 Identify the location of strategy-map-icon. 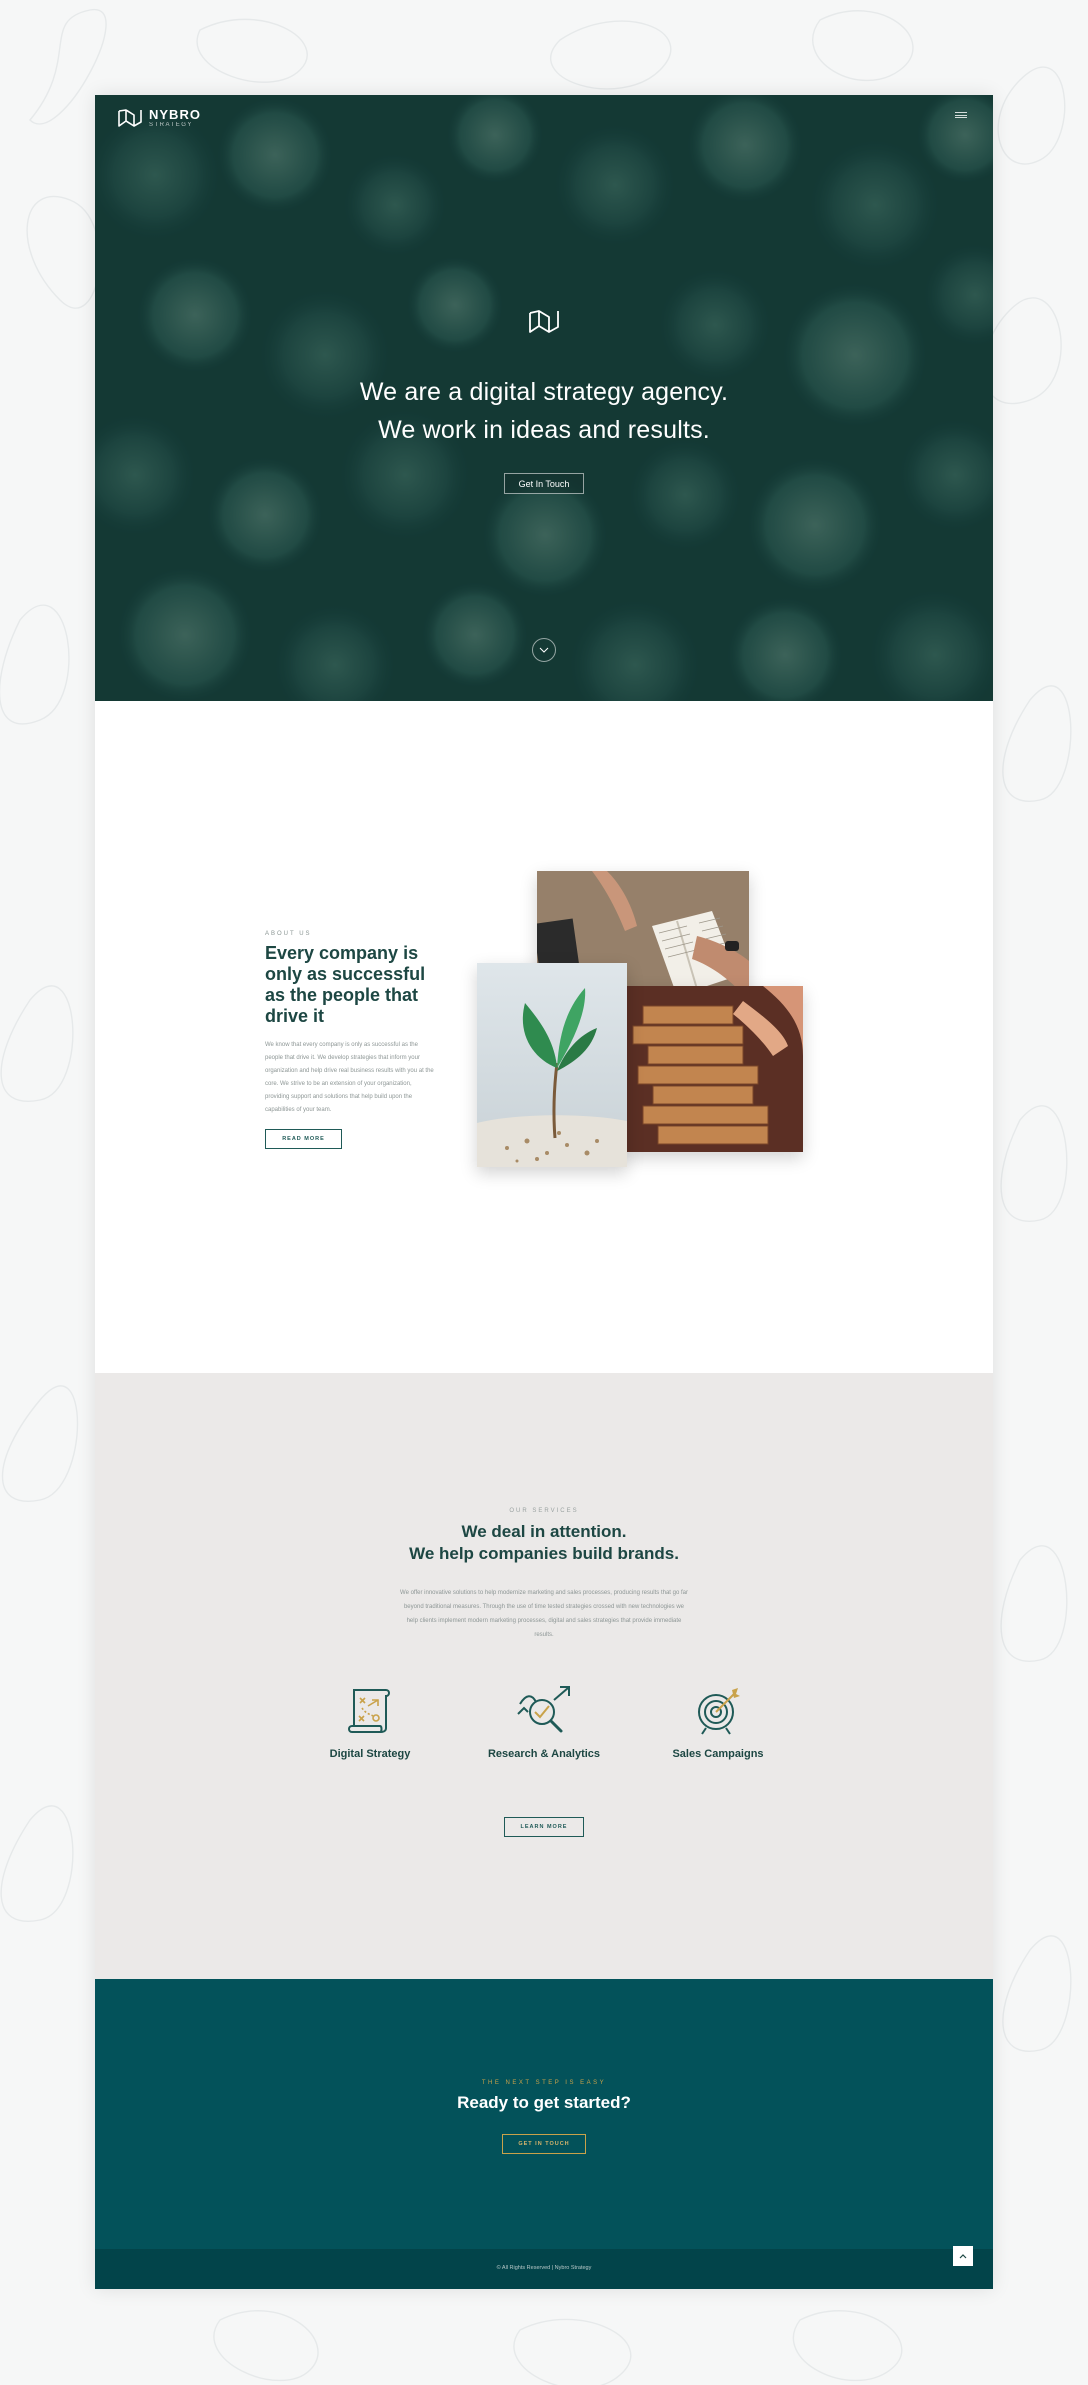
(369, 1711).